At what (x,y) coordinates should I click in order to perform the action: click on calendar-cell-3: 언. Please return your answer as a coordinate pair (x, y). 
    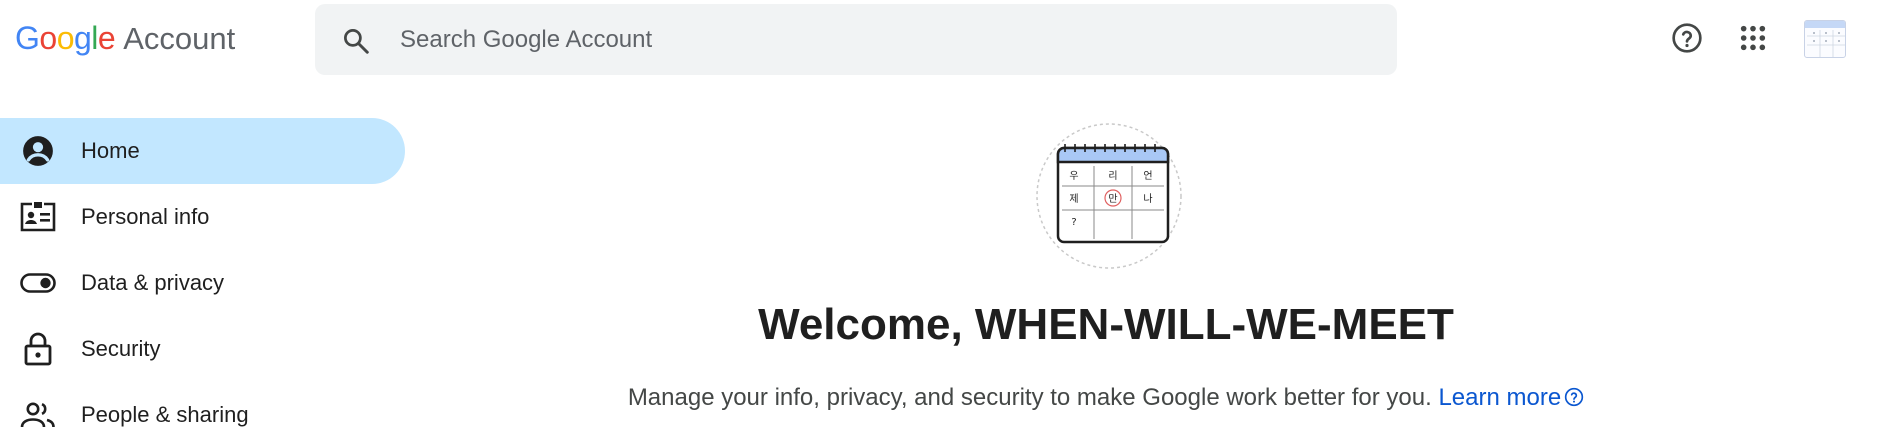
    Looking at the image, I should click on (1147, 176).